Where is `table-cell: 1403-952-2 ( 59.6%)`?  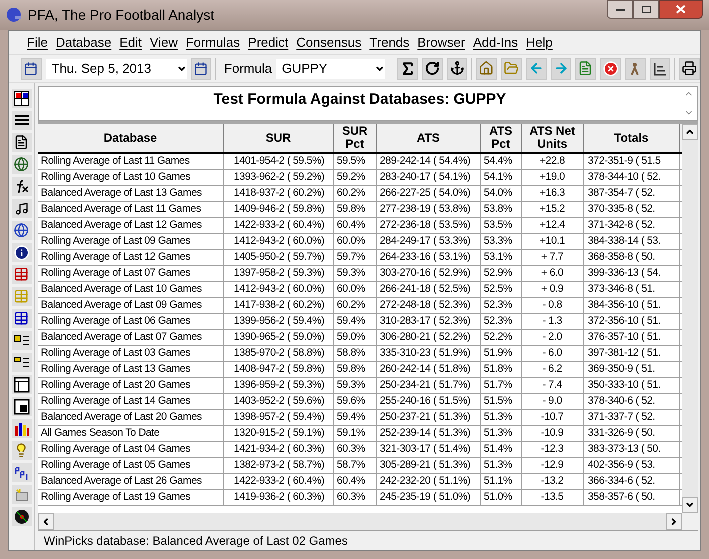 table-cell: 1403-952-2 ( 59.6%) is located at coordinates (279, 401).